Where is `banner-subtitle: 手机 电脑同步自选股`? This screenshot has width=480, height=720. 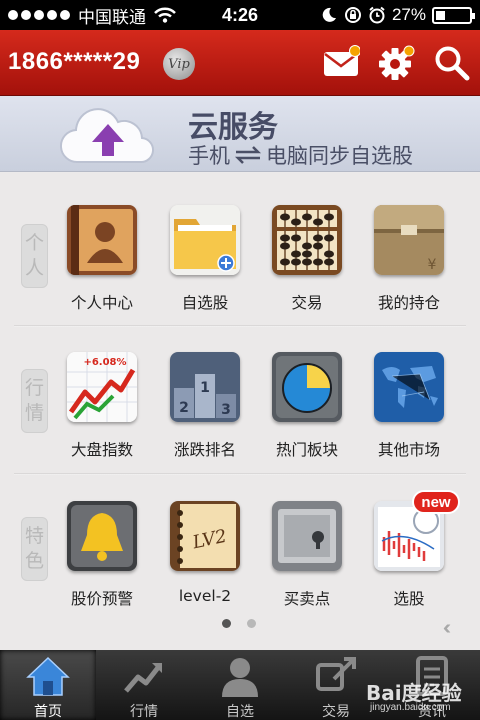 banner-subtitle: 手机 电脑同步自选股 is located at coordinates (300, 155).